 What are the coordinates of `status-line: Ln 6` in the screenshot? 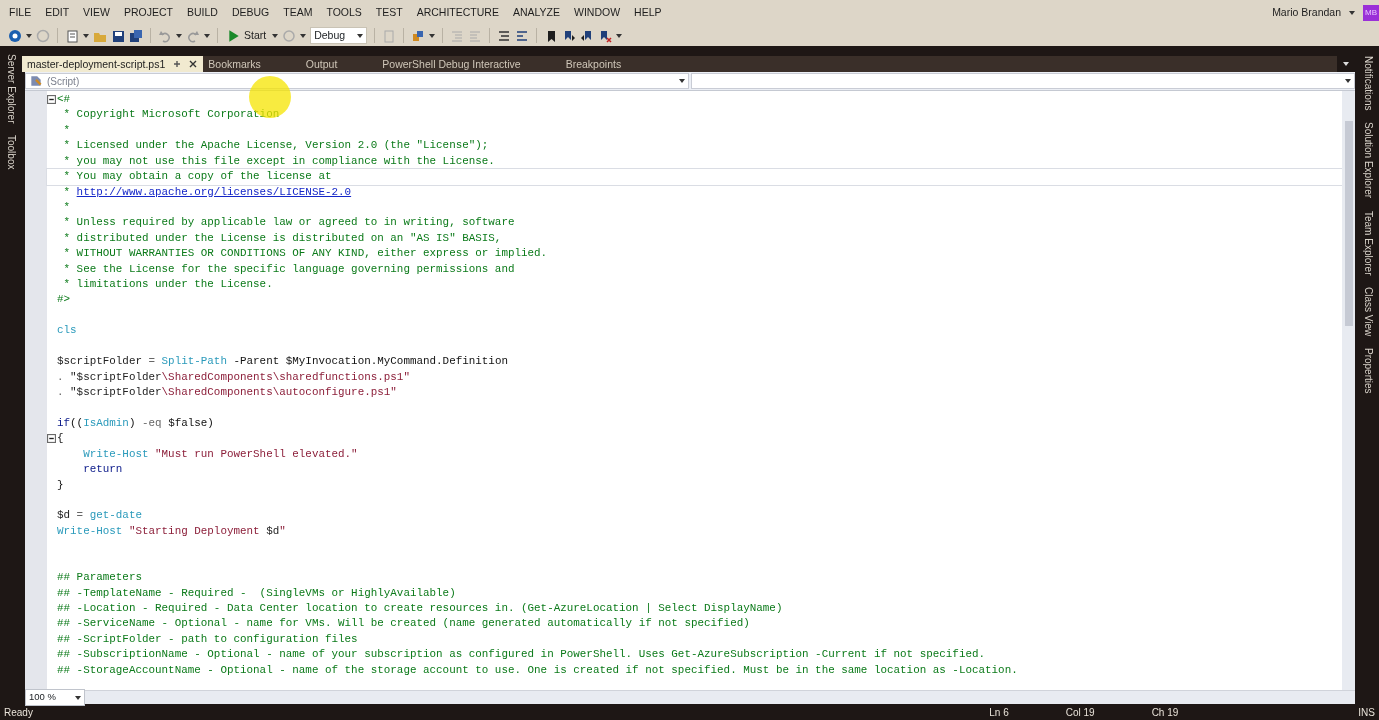 It's located at (999, 712).